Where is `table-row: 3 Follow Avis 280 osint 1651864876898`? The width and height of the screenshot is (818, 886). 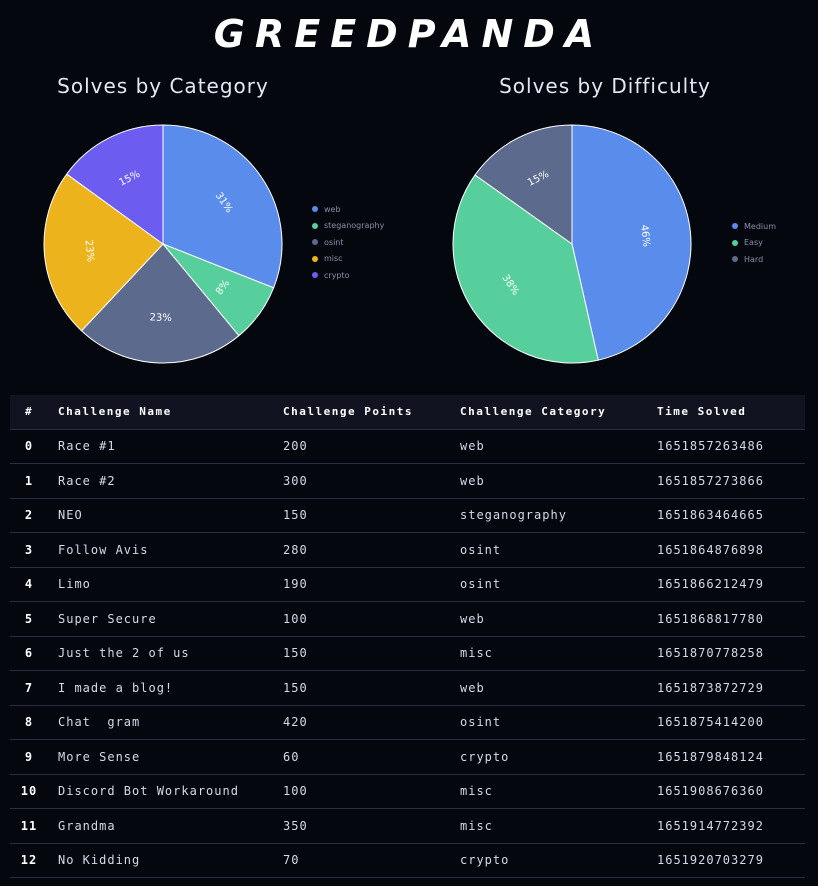
table-row: 3 Follow Avis 280 osint 1651864876898 is located at coordinates (407, 550).